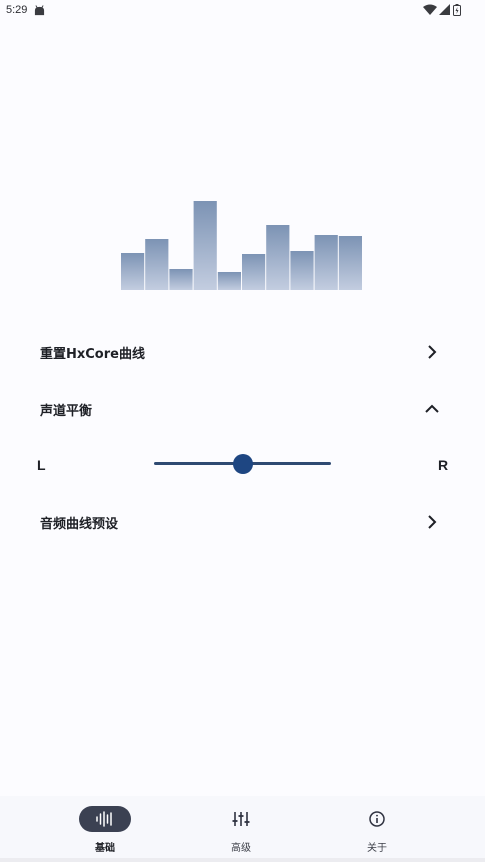 Image resolution: width=485 pixels, height=862 pixels. I want to click on reset-curve-label: 重置HxCore曲线, so click(92, 354).